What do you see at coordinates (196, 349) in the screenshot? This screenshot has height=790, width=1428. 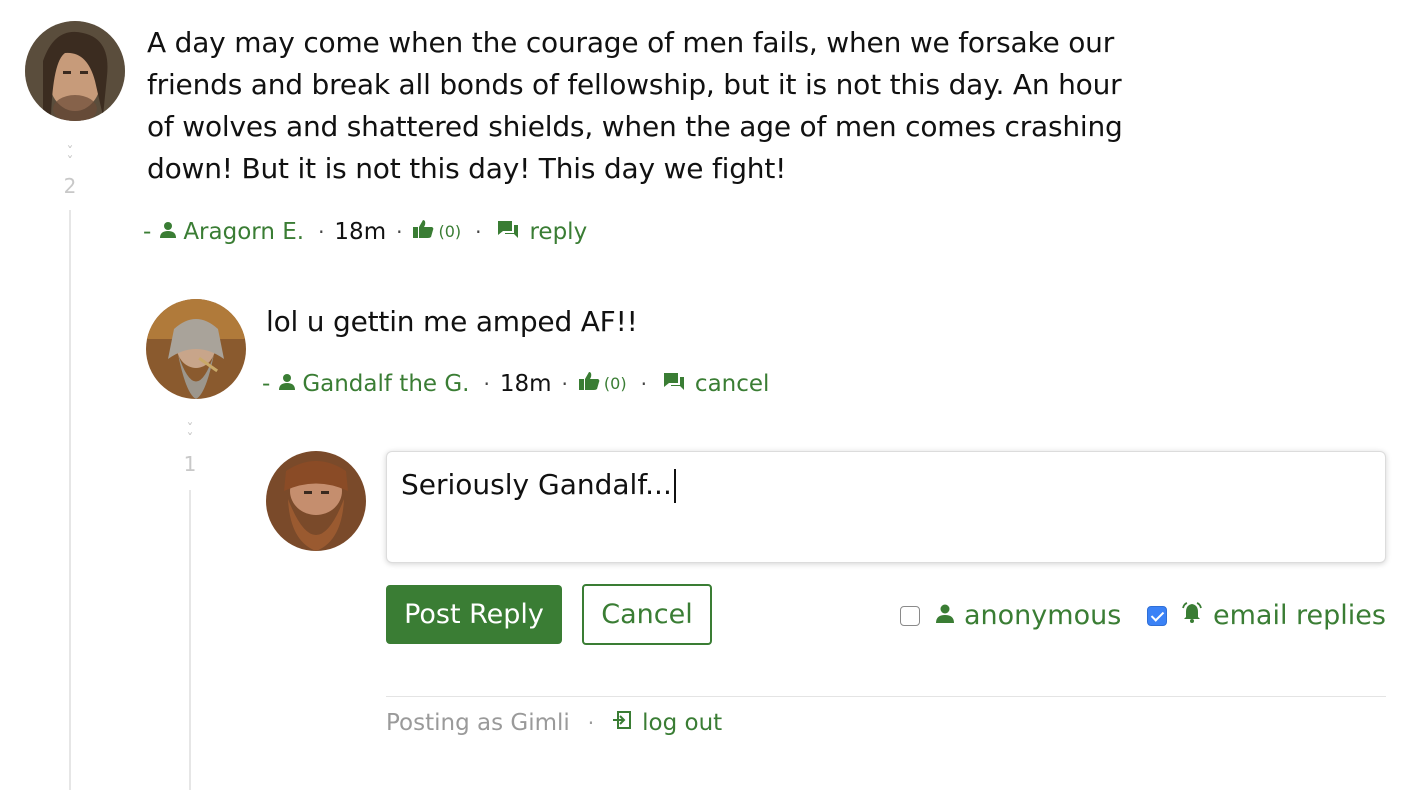 I see `avatar-gandalf` at bounding box center [196, 349].